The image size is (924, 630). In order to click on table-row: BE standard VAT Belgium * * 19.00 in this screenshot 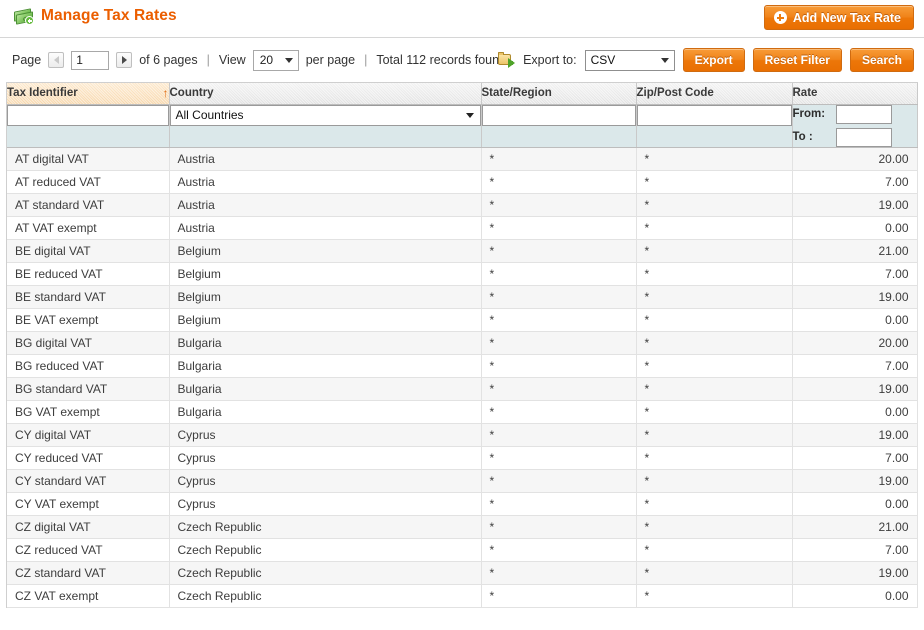, I will do `click(462, 297)`.